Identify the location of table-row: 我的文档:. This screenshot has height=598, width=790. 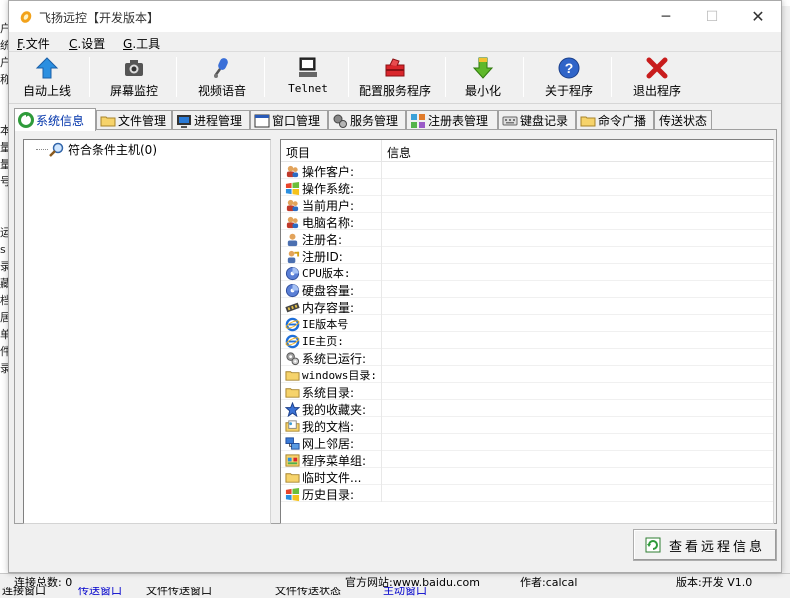
(527, 425).